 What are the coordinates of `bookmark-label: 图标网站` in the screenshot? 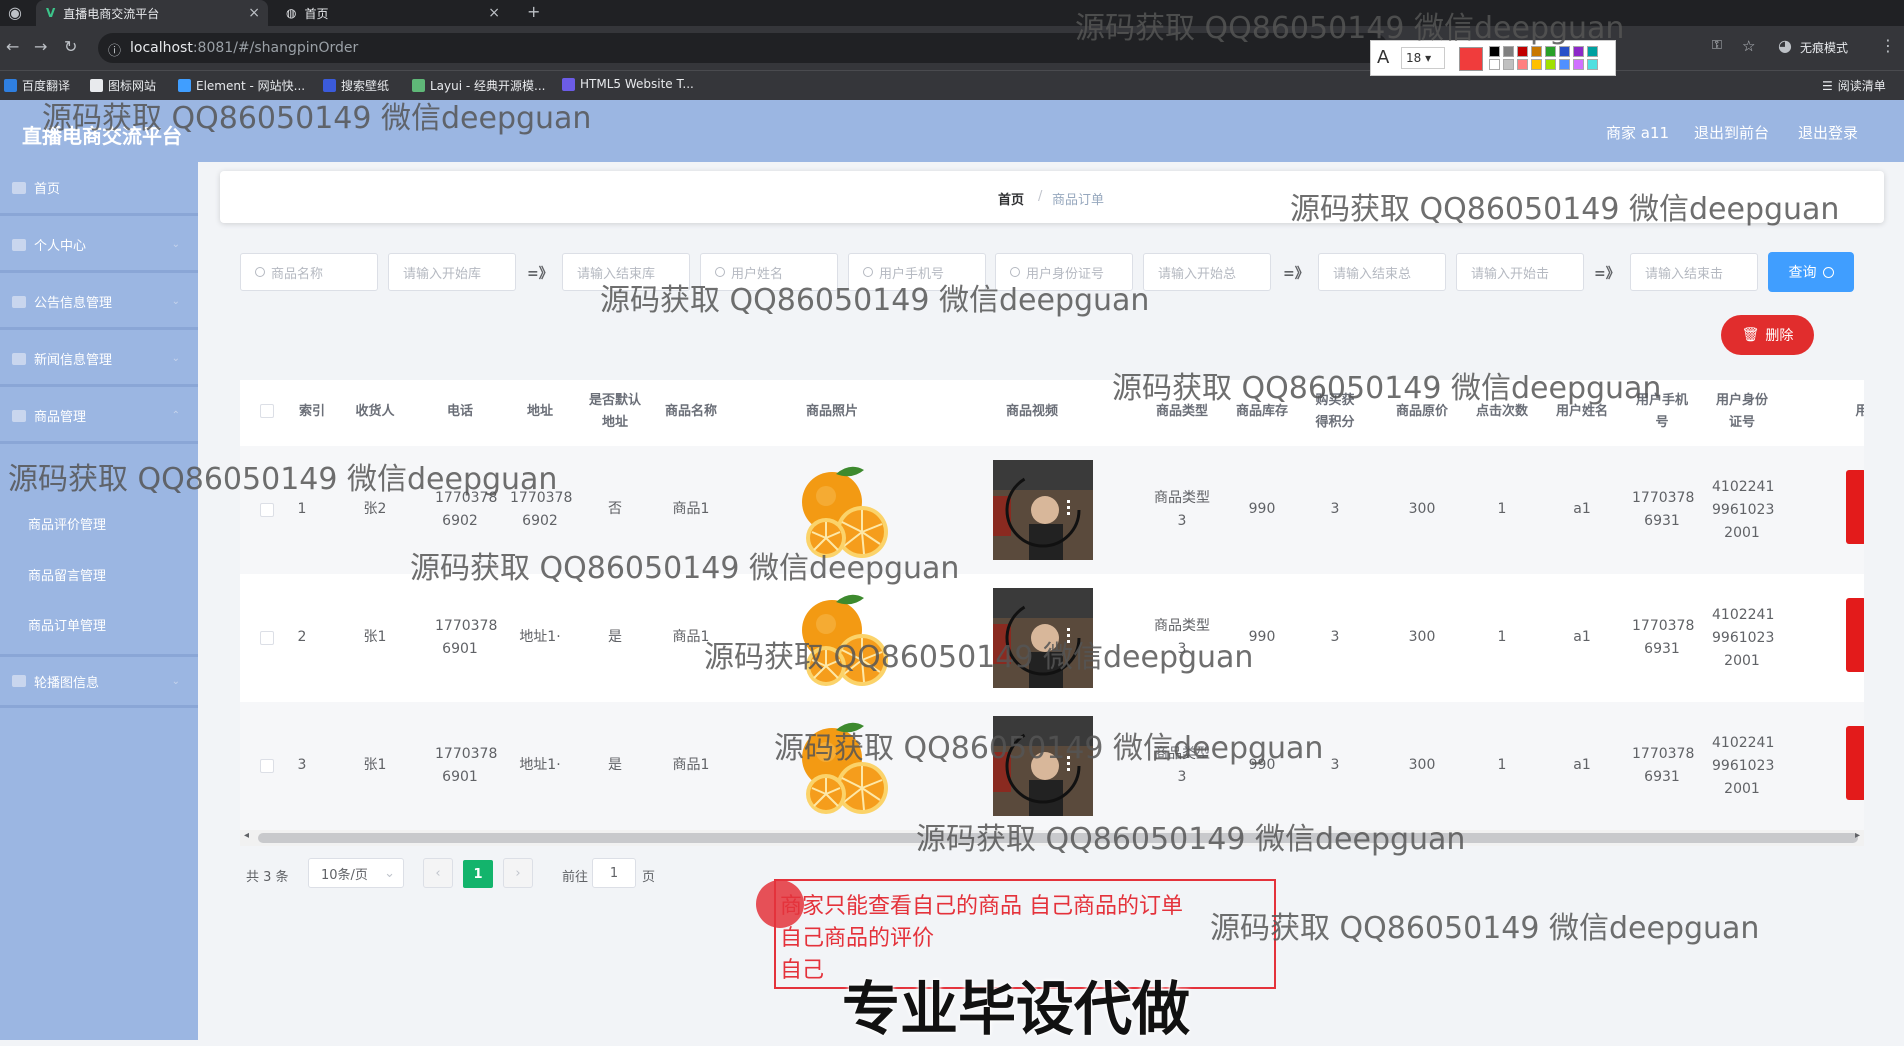 It's located at (132, 86).